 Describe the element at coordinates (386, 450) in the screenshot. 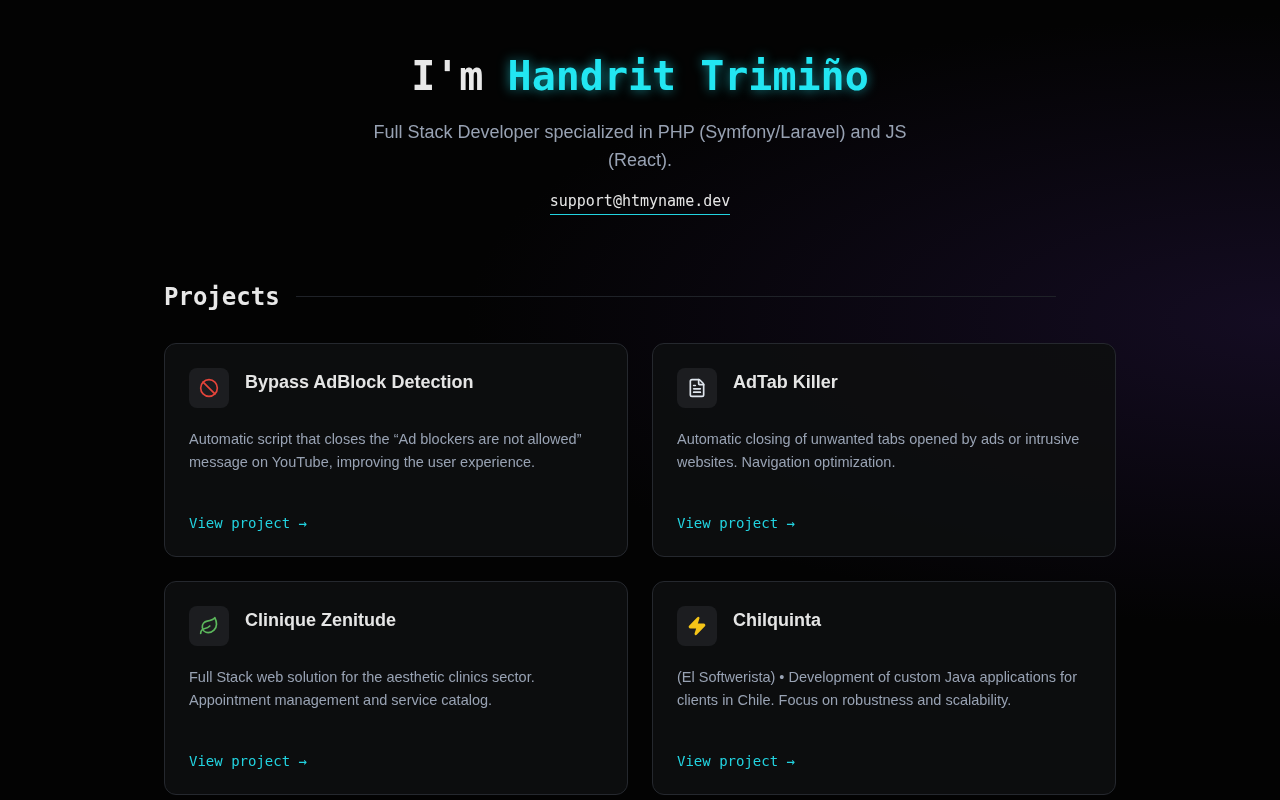

I see `project-description: Automatic script that closes the “Ad blockers are not allowed” message on YouTube, improving the user experience.` at that location.